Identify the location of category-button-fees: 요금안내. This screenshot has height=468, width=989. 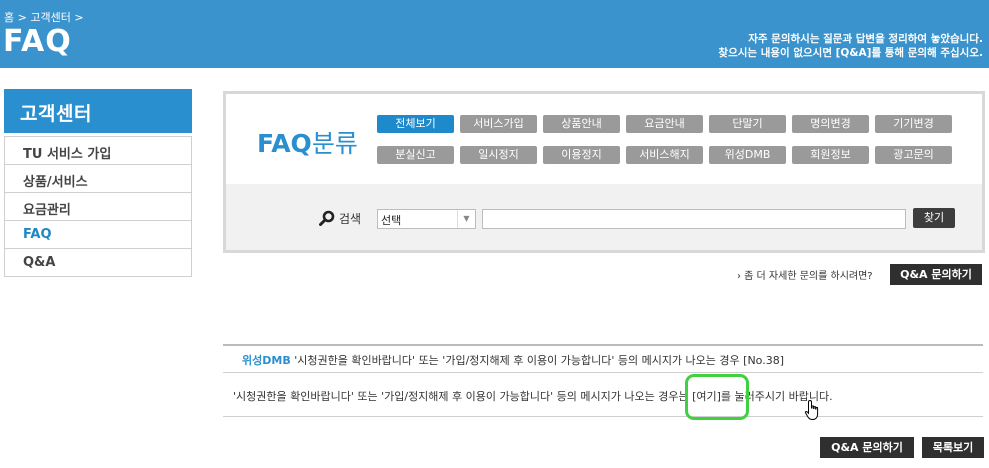
(664, 124).